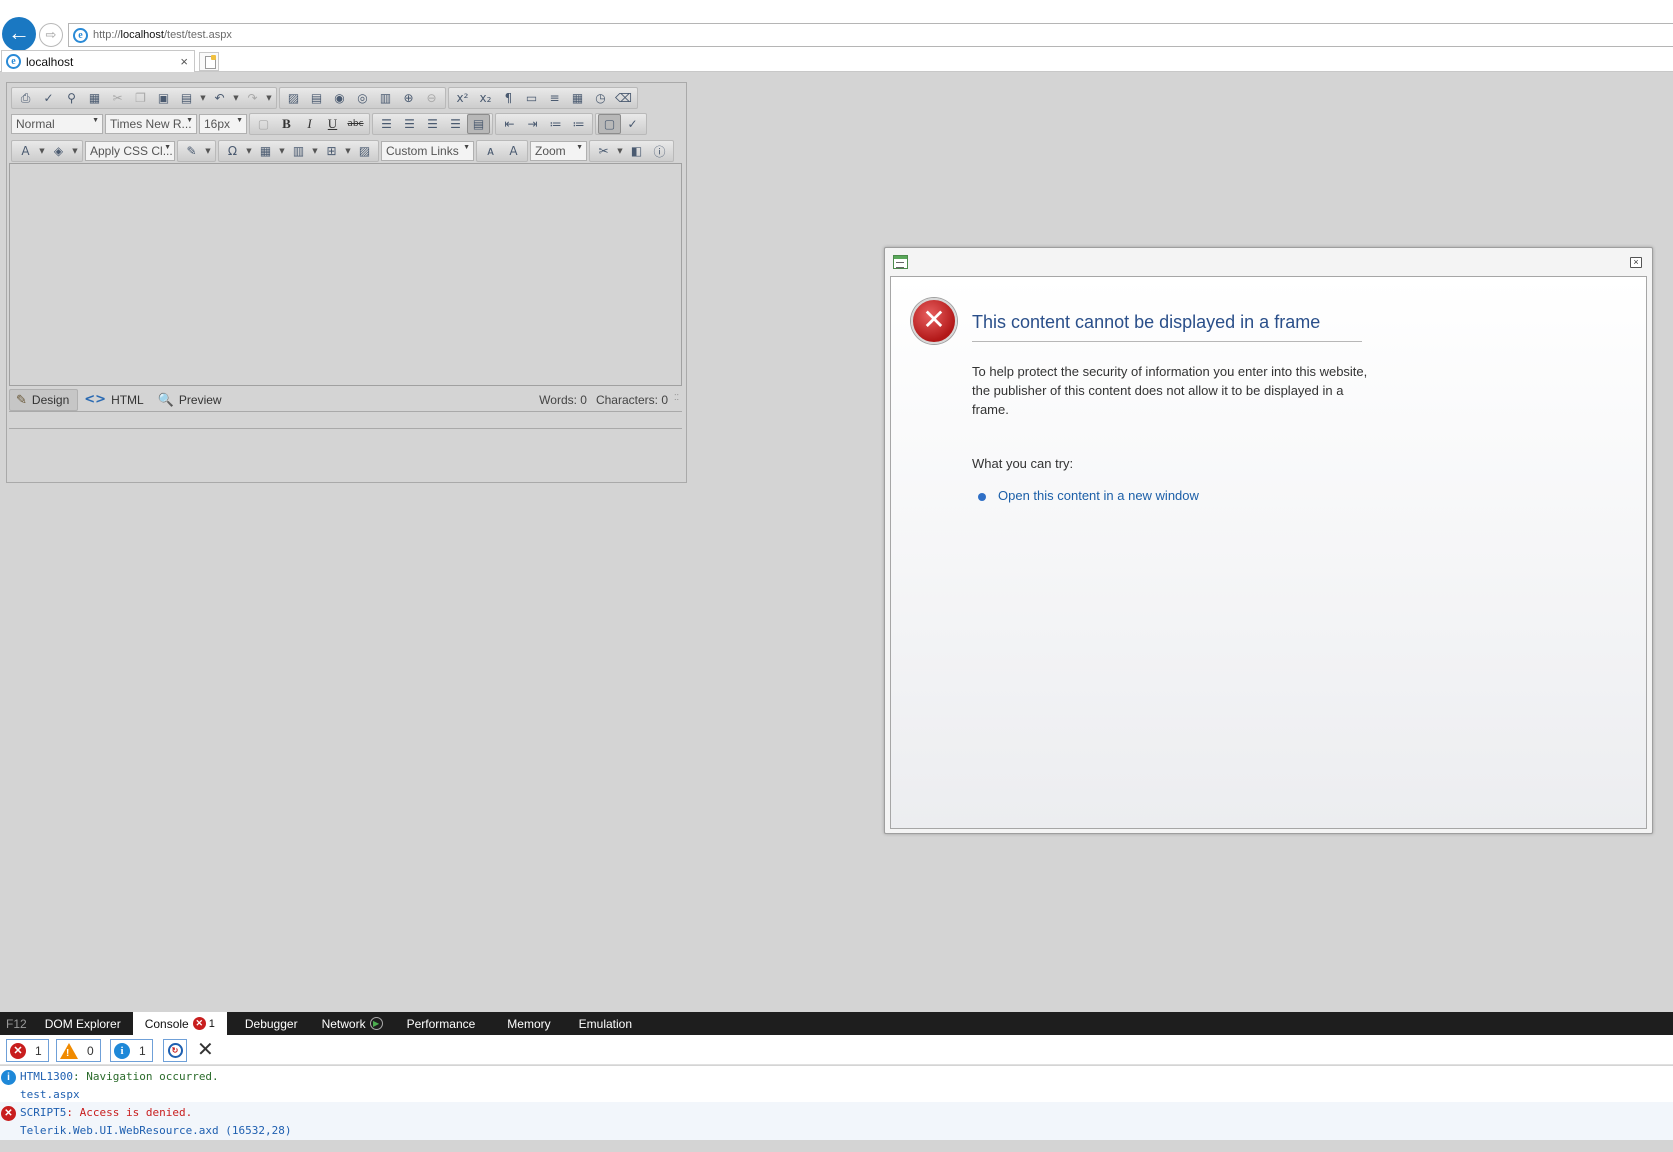 The image size is (1673, 1152). I want to click on font-name-dropdown: Times New R... ▼, so click(151, 124).